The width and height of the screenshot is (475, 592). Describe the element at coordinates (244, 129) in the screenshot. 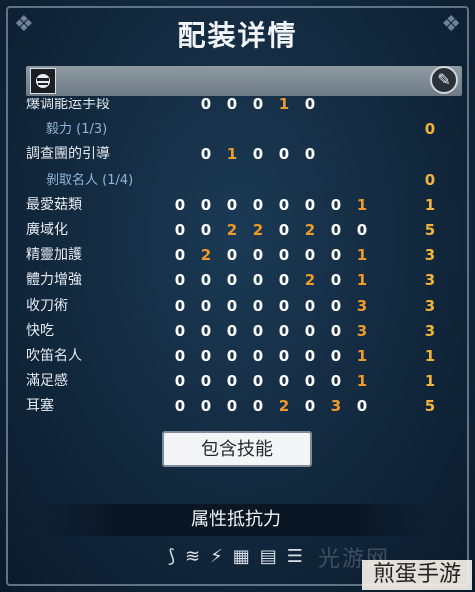

I see `skill-subrow: 毅力 (1/3) 0` at that location.